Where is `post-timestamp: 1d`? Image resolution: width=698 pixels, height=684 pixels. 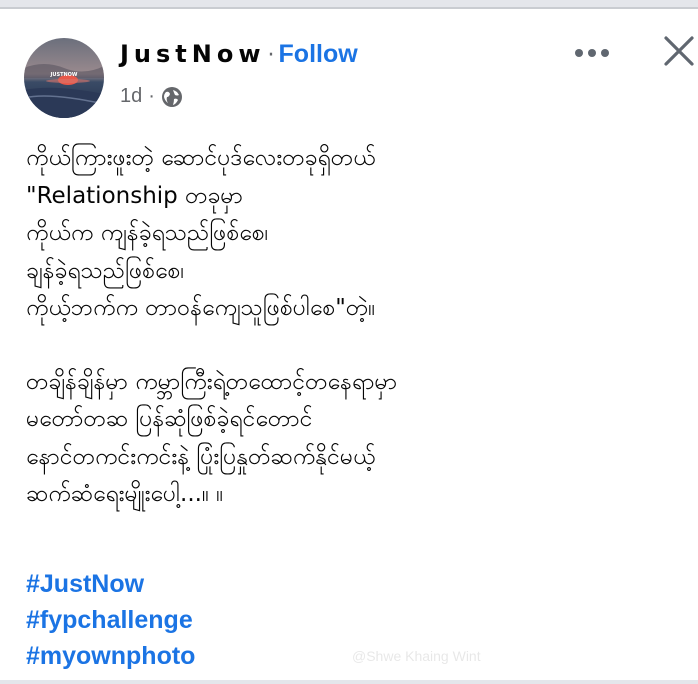 post-timestamp: 1d is located at coordinates (131, 96).